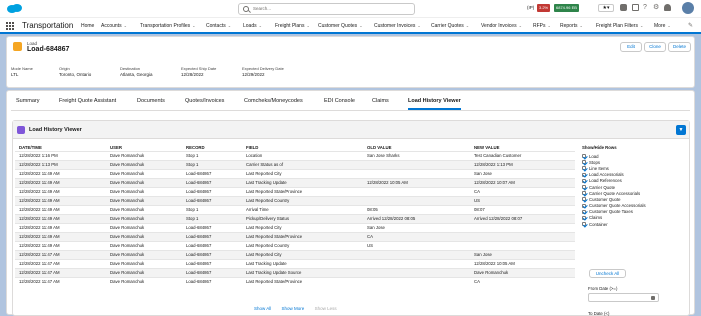 The image size is (701, 316). What do you see at coordinates (167, 26) in the screenshot?
I see `nav-item-transportation-profiles: Transportation Profiles ⌄` at bounding box center [167, 26].